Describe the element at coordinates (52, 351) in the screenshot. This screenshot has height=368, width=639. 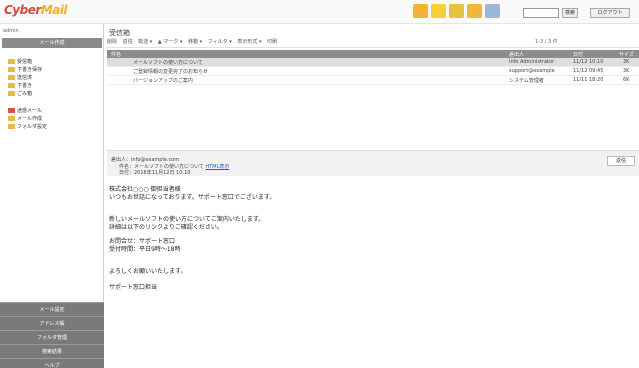
I see `search-results-button: 検索結果` at that location.